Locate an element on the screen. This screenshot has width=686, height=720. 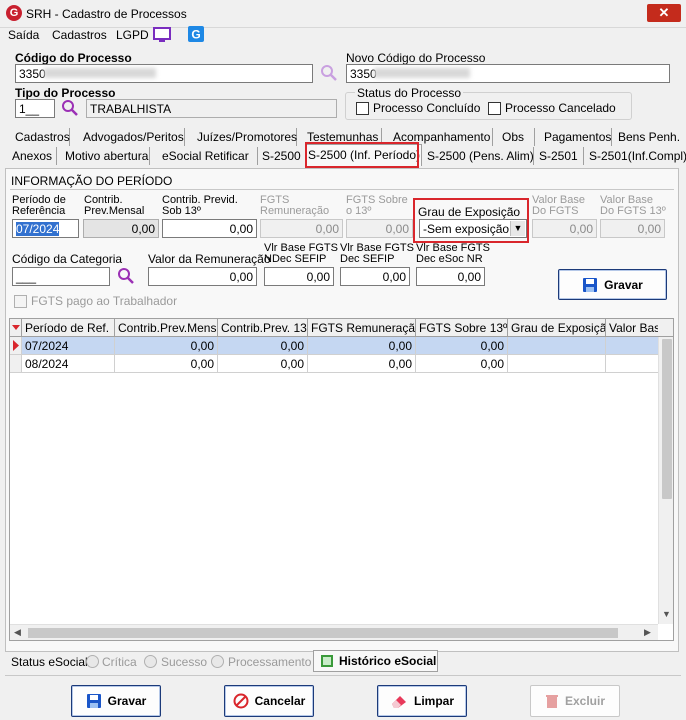
tab-obs: Obs is located at coordinates (514, 137).